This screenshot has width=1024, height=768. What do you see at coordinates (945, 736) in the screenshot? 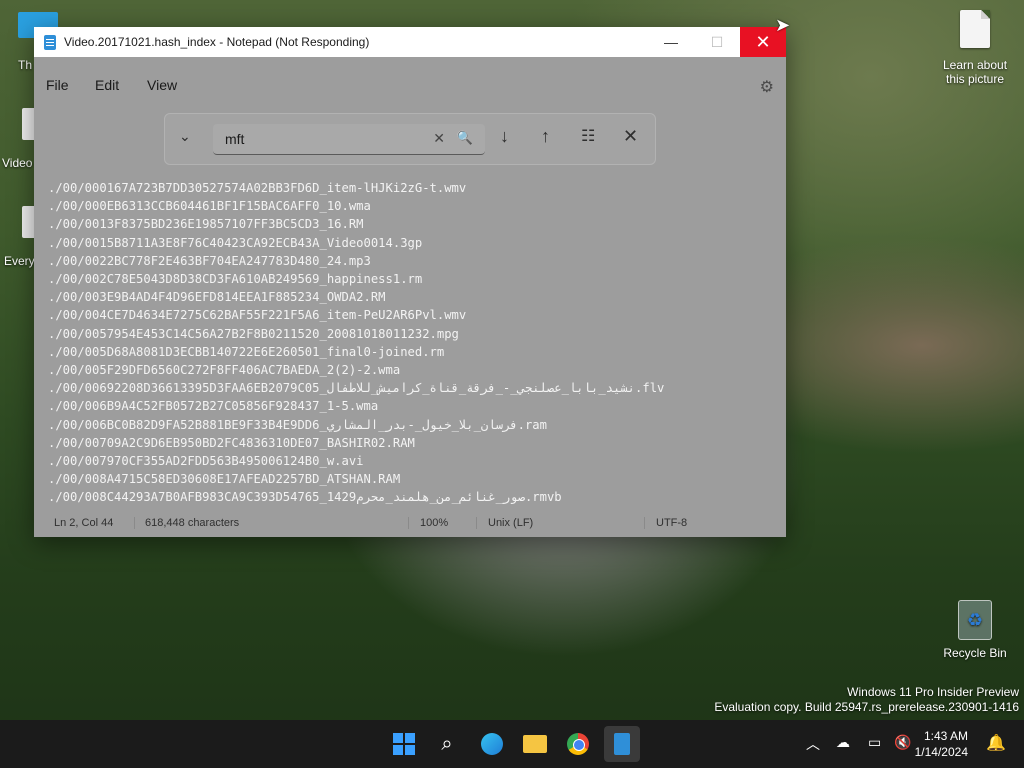
I see `clock-time: 1:43 AM` at bounding box center [945, 736].